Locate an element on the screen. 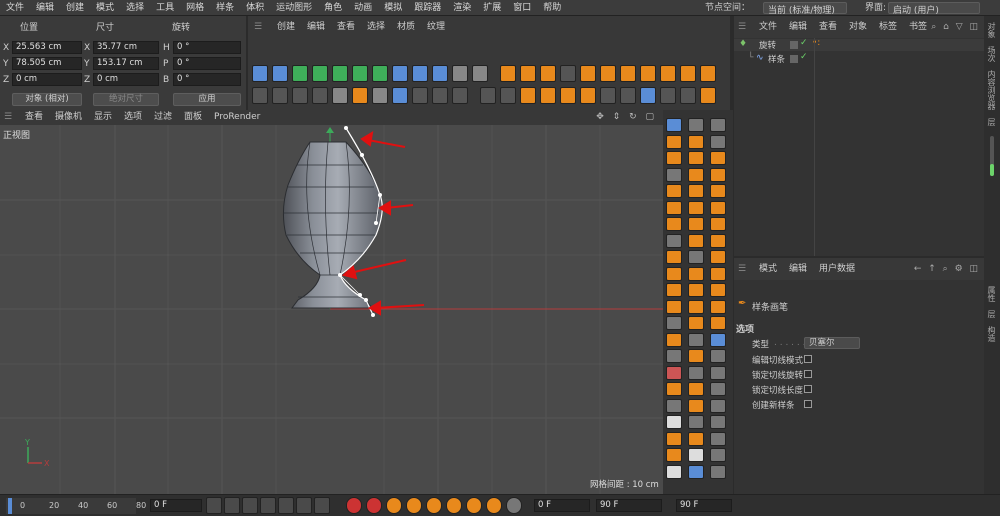 The width and height of the screenshot is (1000, 516). field-icon is located at coordinates (400, 73).